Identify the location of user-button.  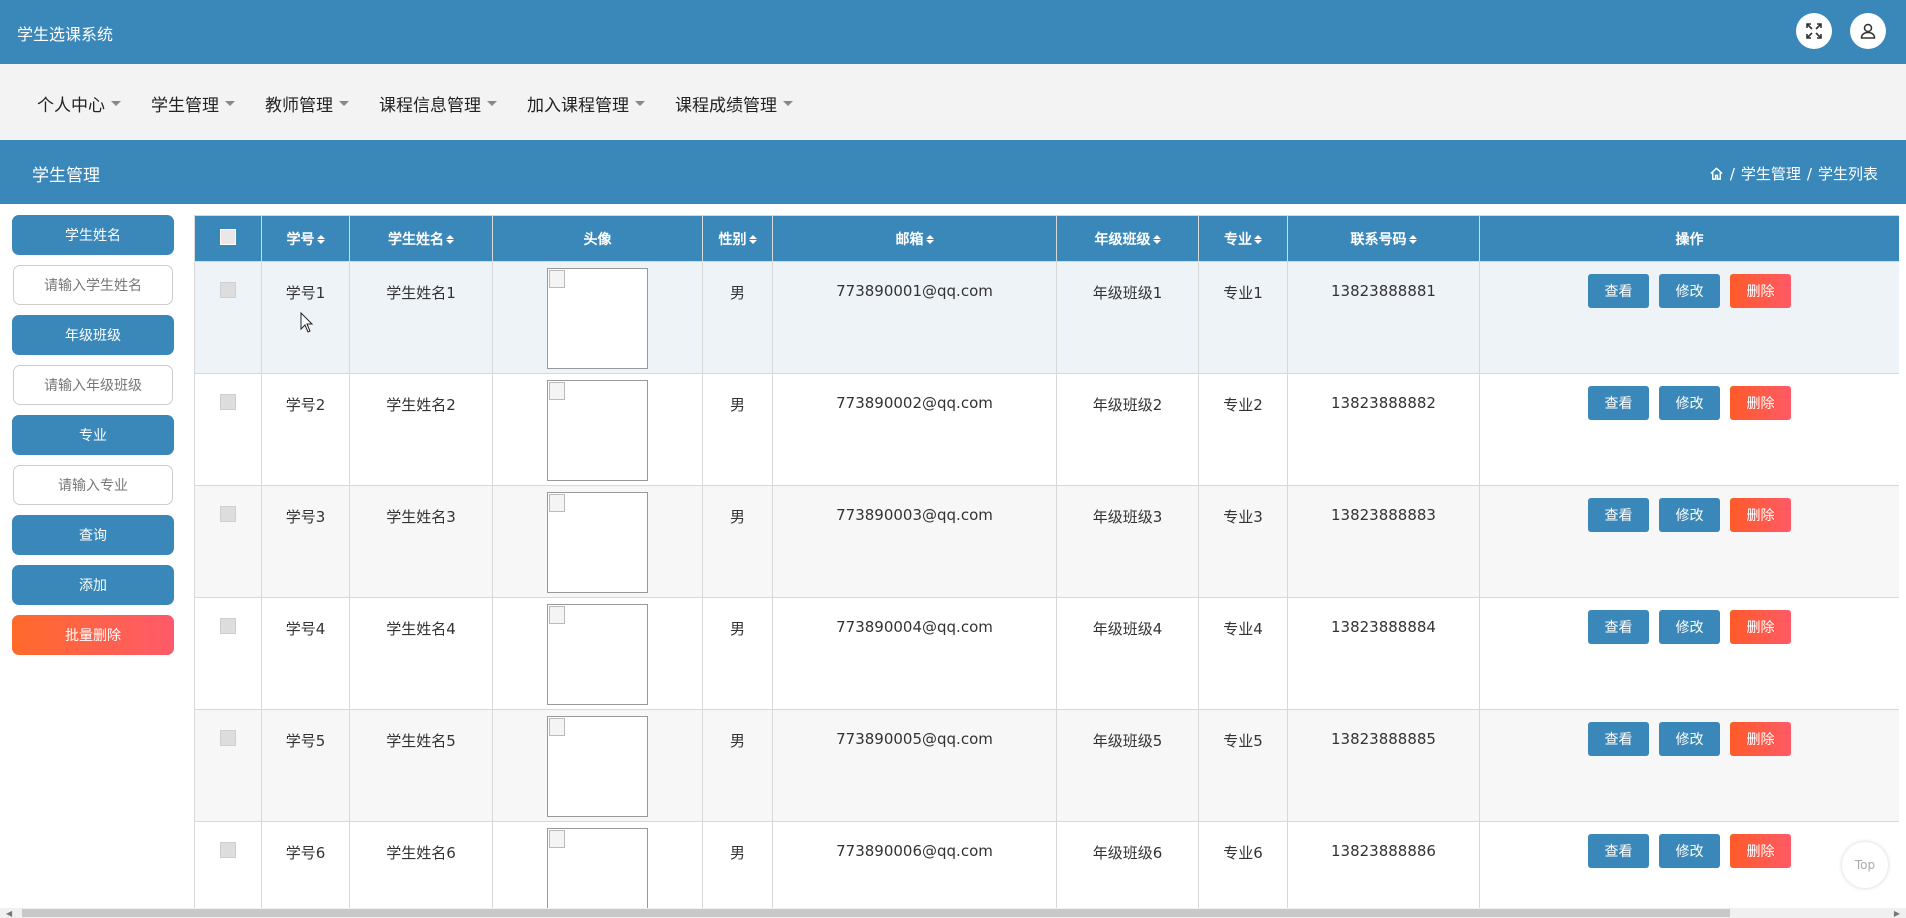
(1868, 31).